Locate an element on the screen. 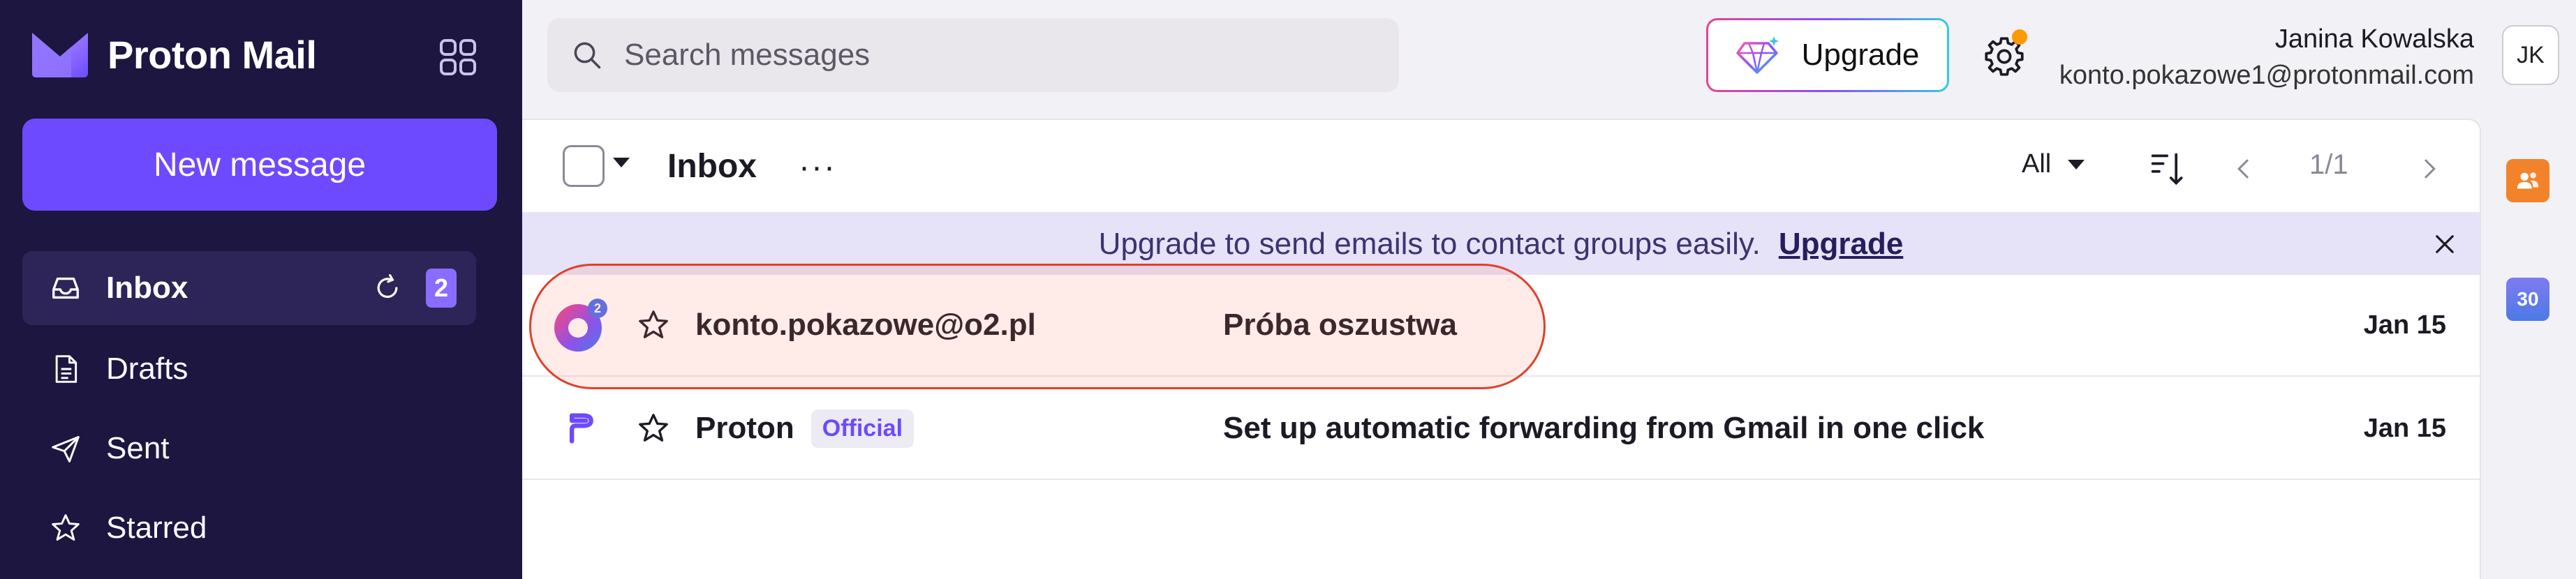  new-message-button: New message is located at coordinates (259, 165).